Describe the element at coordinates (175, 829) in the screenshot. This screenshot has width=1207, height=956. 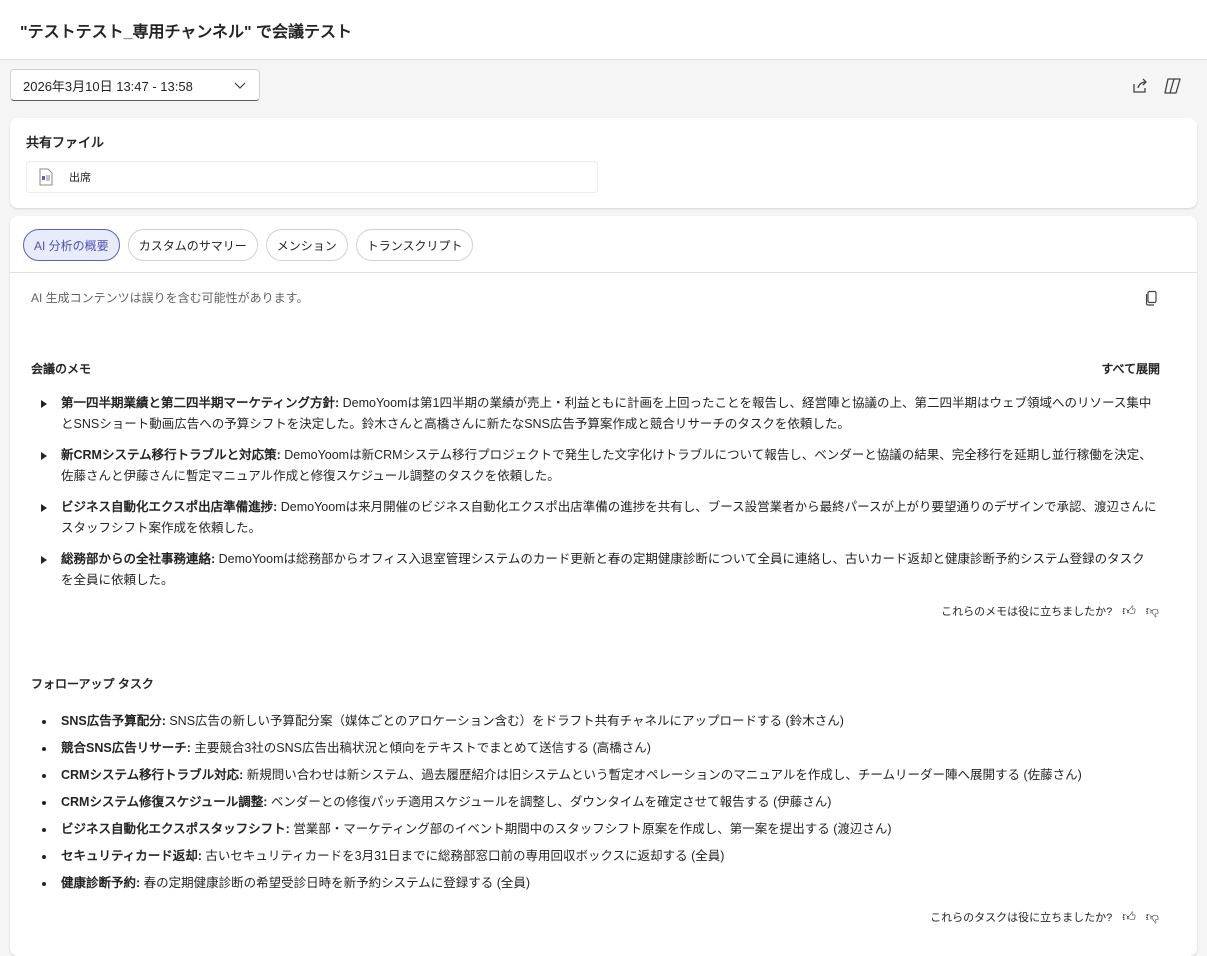
I see `task-title: ビジネス自動化エクスポスタッフシフト:` at that location.